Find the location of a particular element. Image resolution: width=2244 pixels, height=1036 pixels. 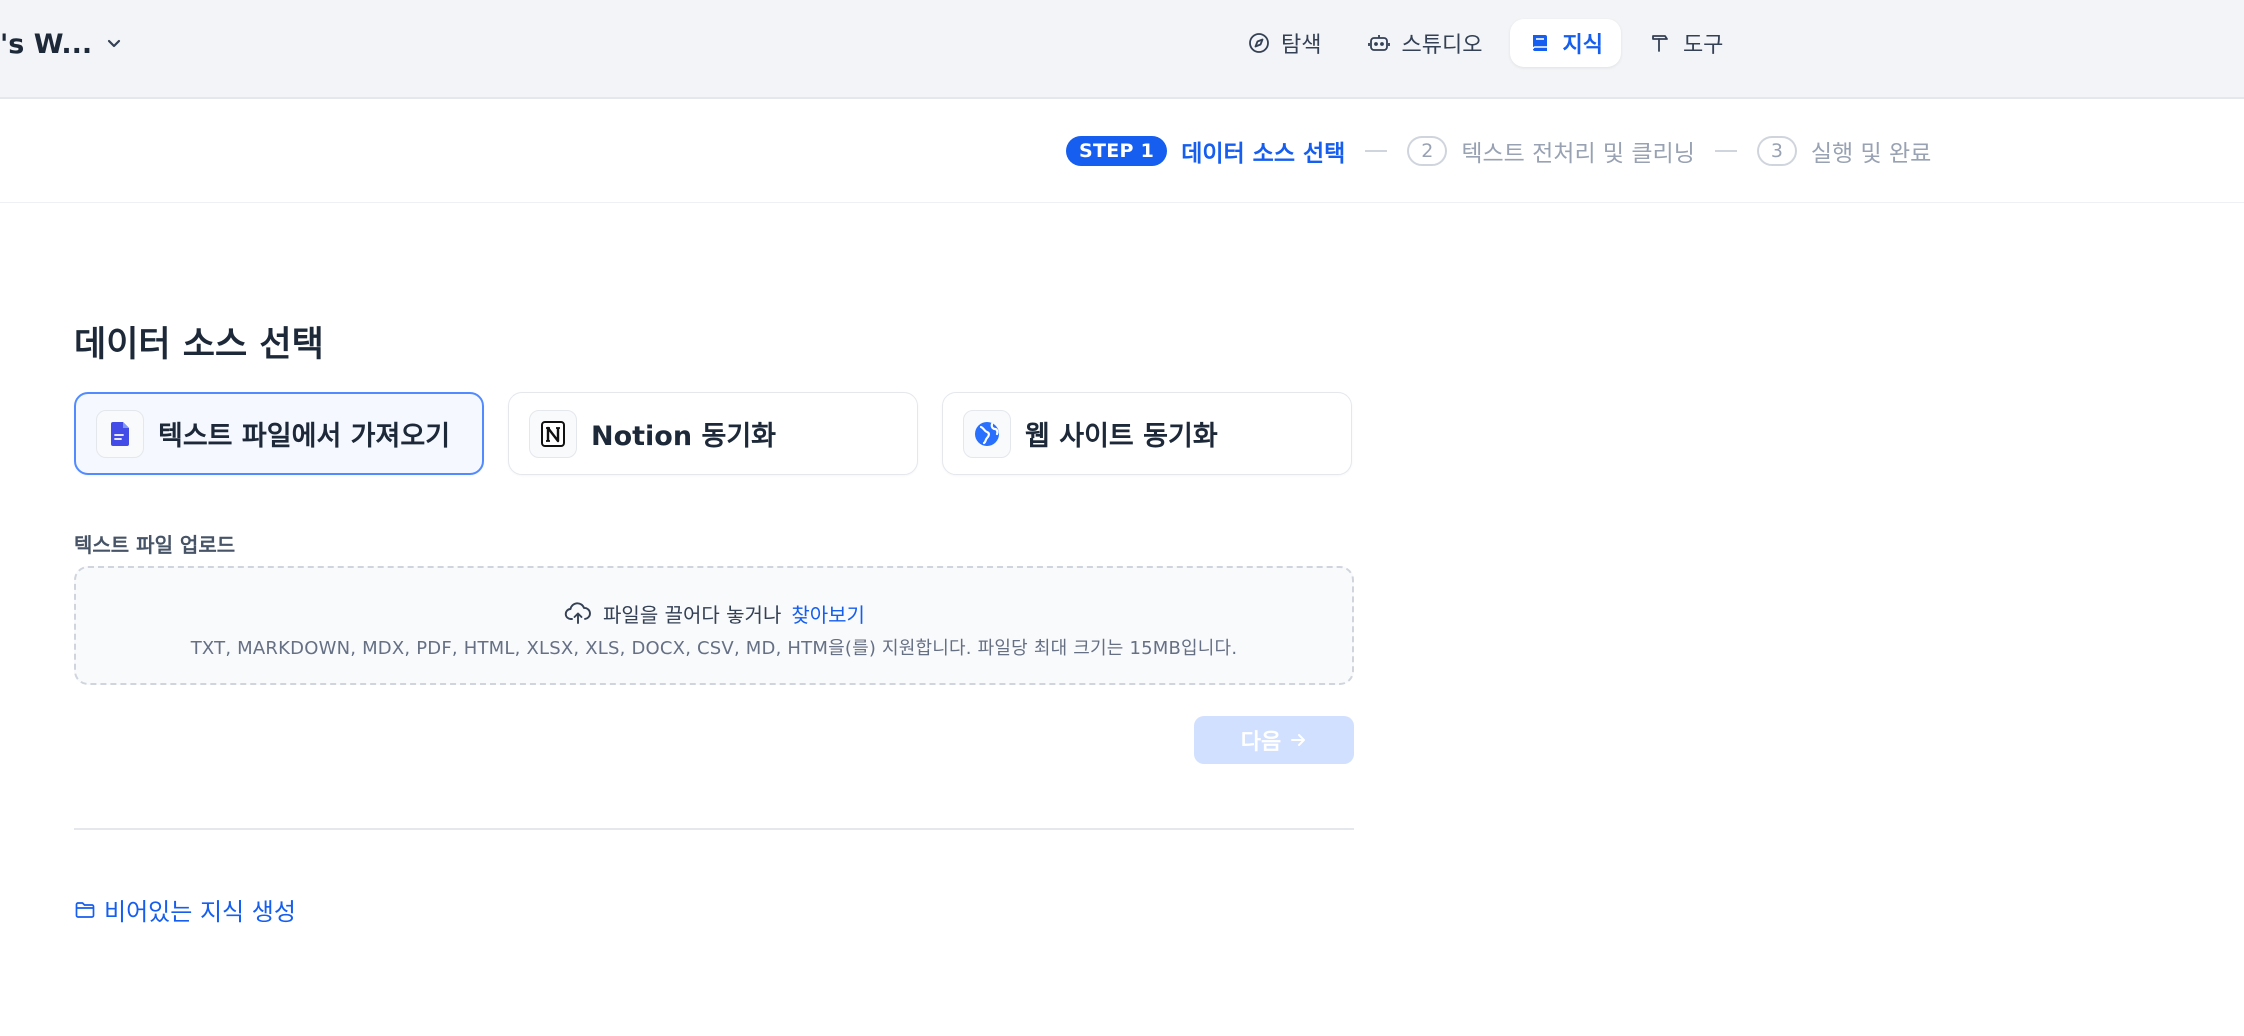

nav-explore: 탐색 is located at coordinates (1284, 43).